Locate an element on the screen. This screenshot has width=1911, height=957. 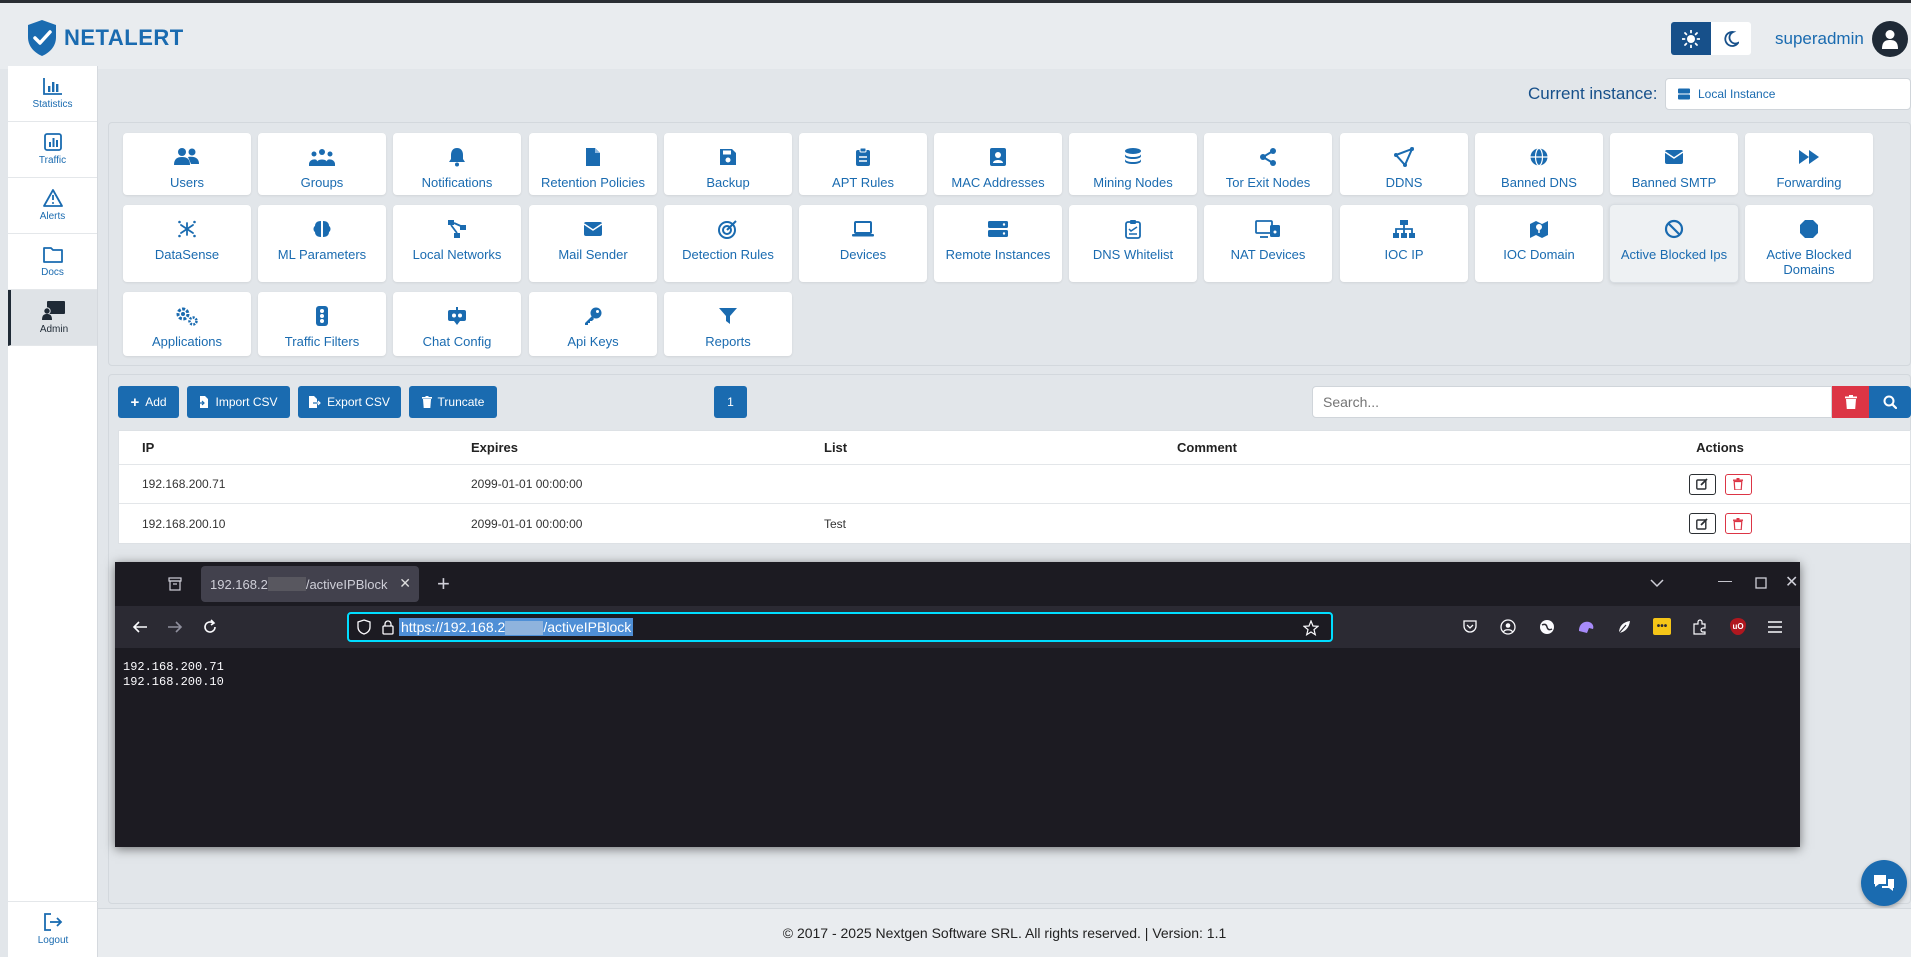
tile-dns-whitelist: DNS Whitelist is located at coordinates (1133, 243).